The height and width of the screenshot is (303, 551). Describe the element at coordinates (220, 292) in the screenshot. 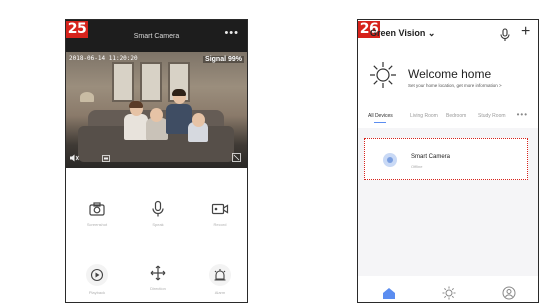

I see `alarm-label: Alarm` at that location.